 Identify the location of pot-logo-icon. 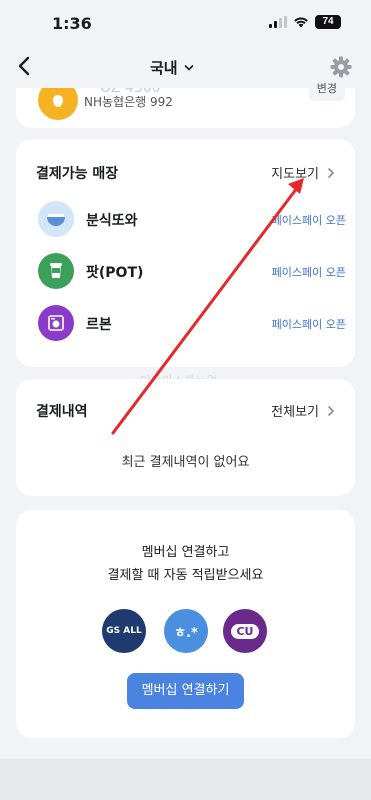
(56, 271).